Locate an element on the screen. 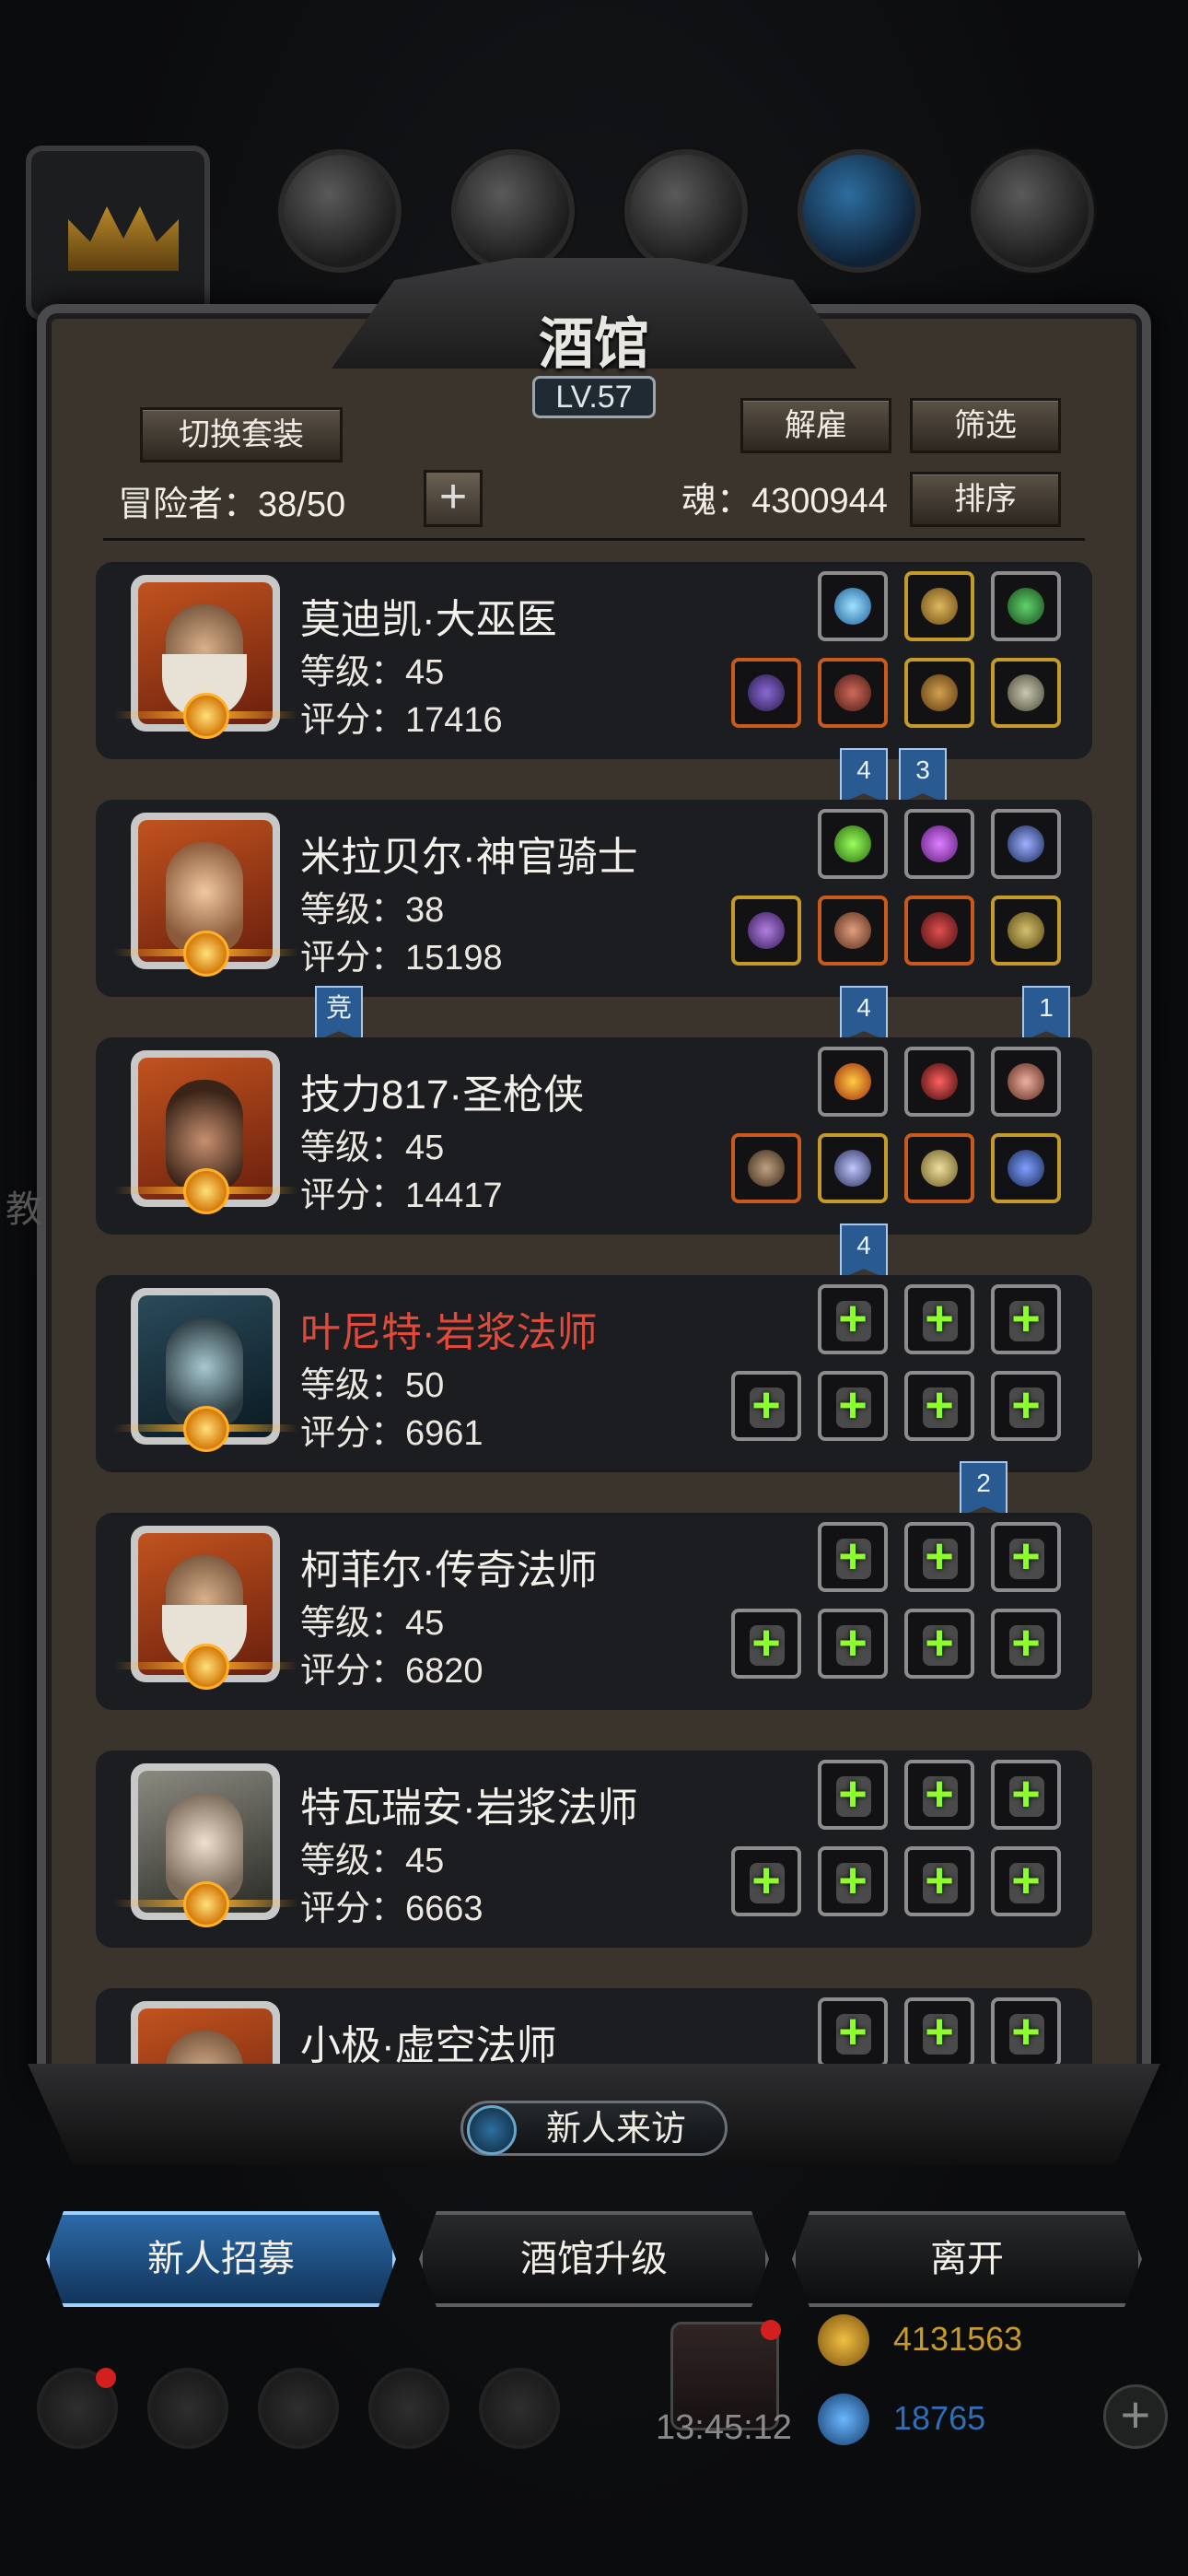 Image resolution: width=1188 pixels, height=2576 pixels. enhance-tag: 3 is located at coordinates (923, 775).